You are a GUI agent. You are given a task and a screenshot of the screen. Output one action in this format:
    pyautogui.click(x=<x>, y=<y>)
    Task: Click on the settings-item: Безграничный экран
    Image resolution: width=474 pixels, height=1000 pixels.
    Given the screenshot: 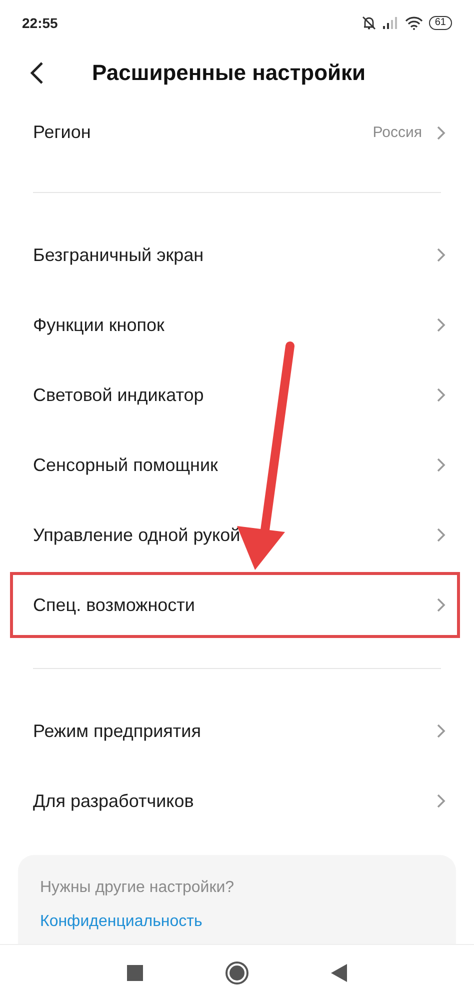 What is the action you would take?
    pyautogui.click(x=237, y=255)
    